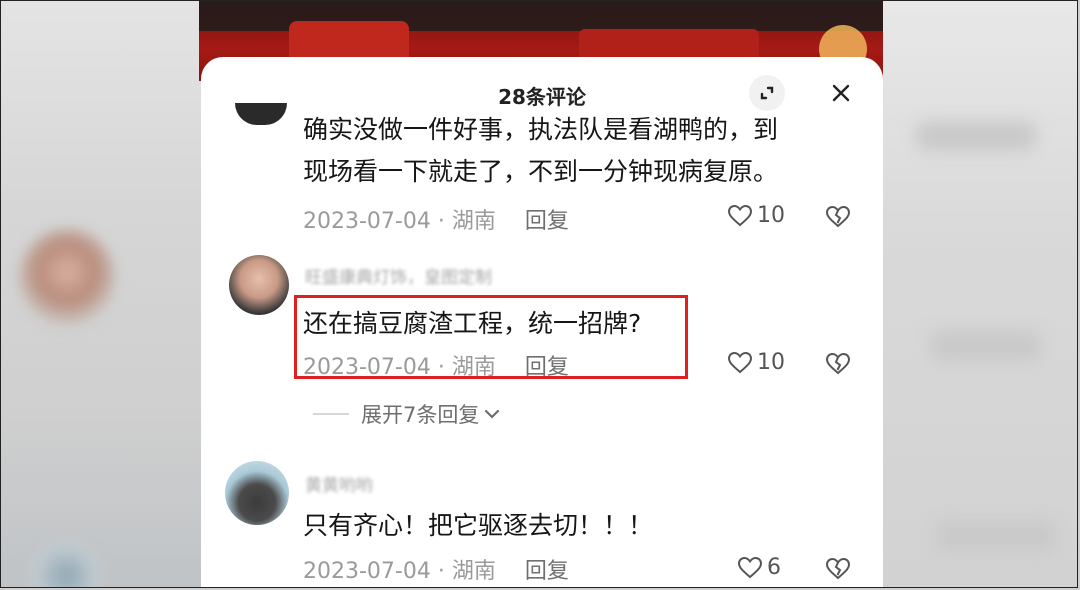 This screenshot has width=1080, height=590. I want to click on comment-text: 只有齐心！把它驱逐去切！！！, so click(478, 525).